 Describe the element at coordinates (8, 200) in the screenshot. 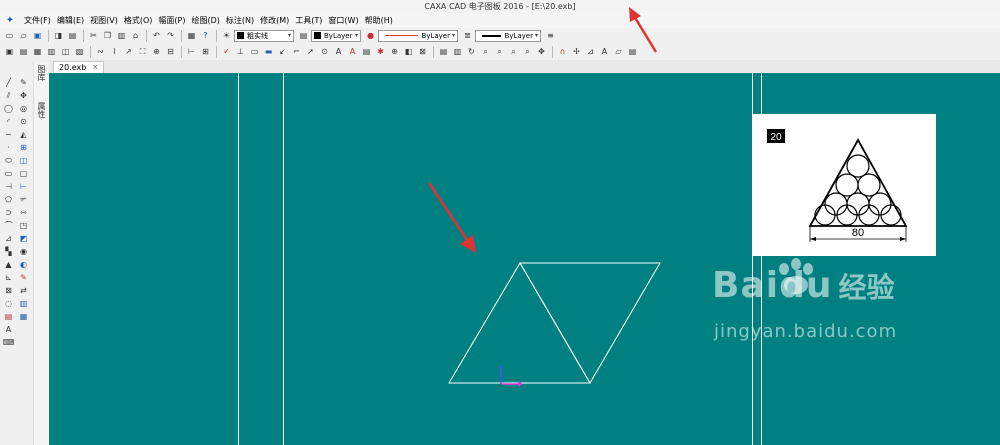

I see `polygon-icon: ⬠` at that location.